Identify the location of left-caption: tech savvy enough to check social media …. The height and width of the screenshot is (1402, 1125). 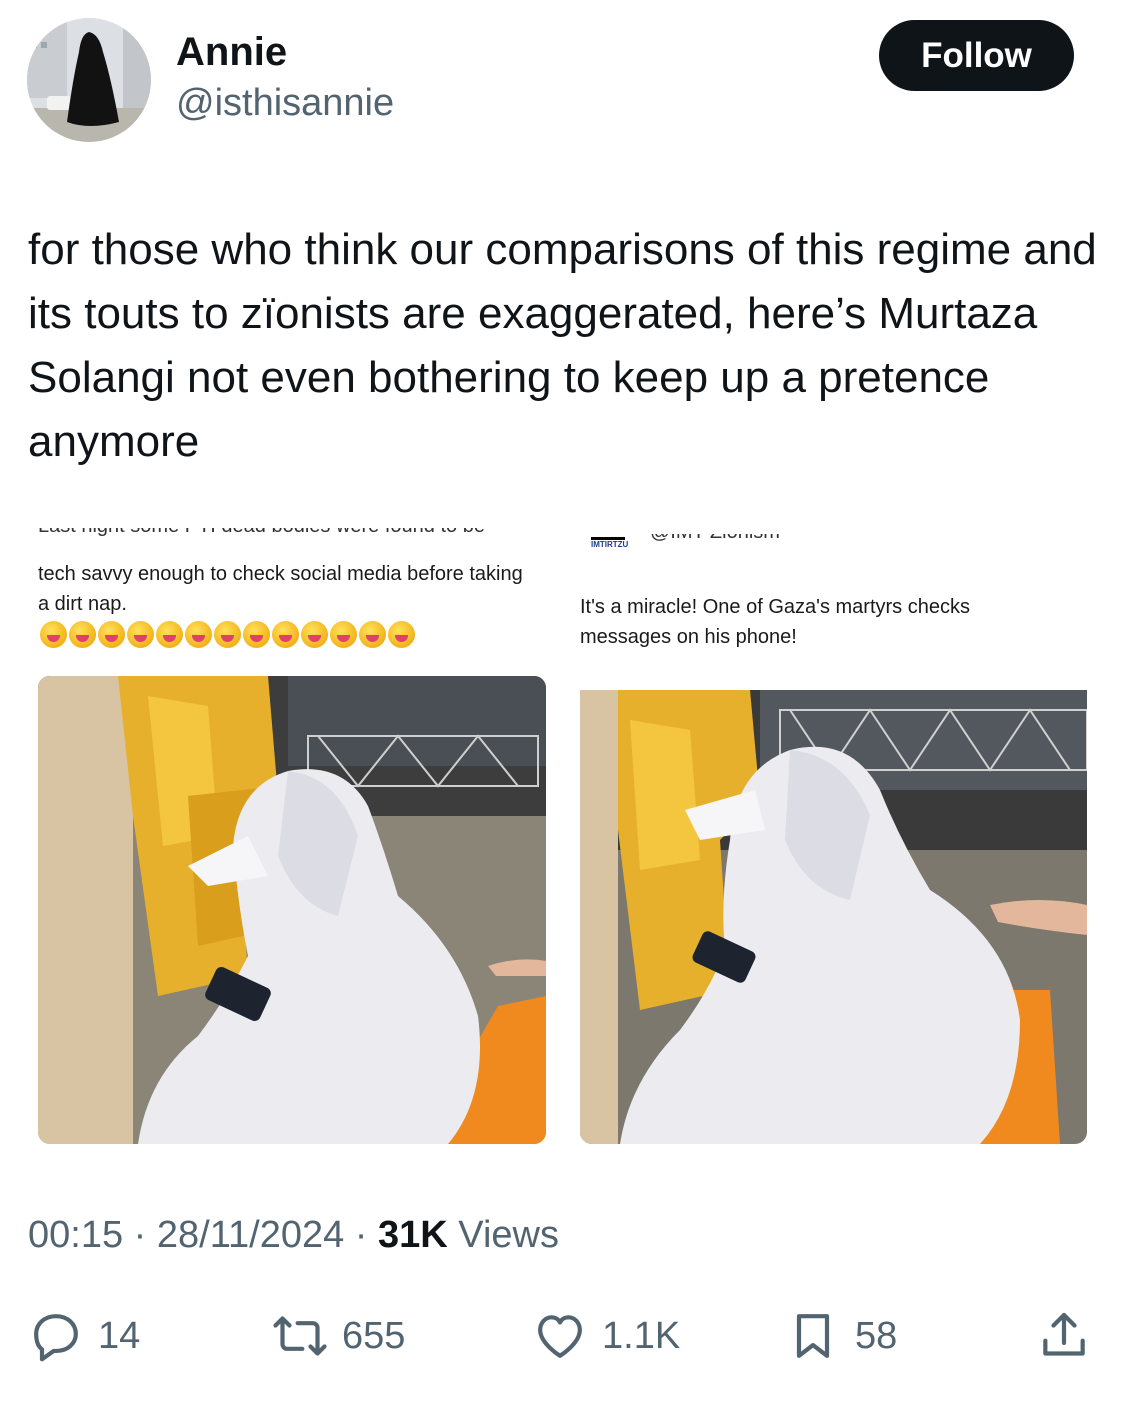
(280, 589).